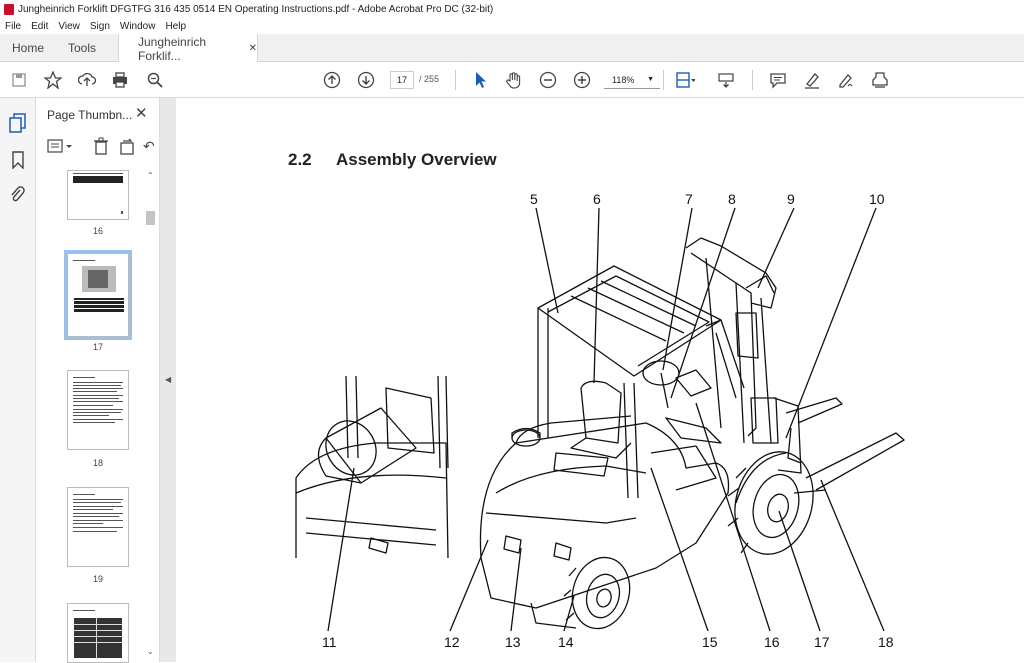 The image size is (1024, 663). What do you see at coordinates (101, 147) in the screenshot?
I see `trash-icon` at bounding box center [101, 147].